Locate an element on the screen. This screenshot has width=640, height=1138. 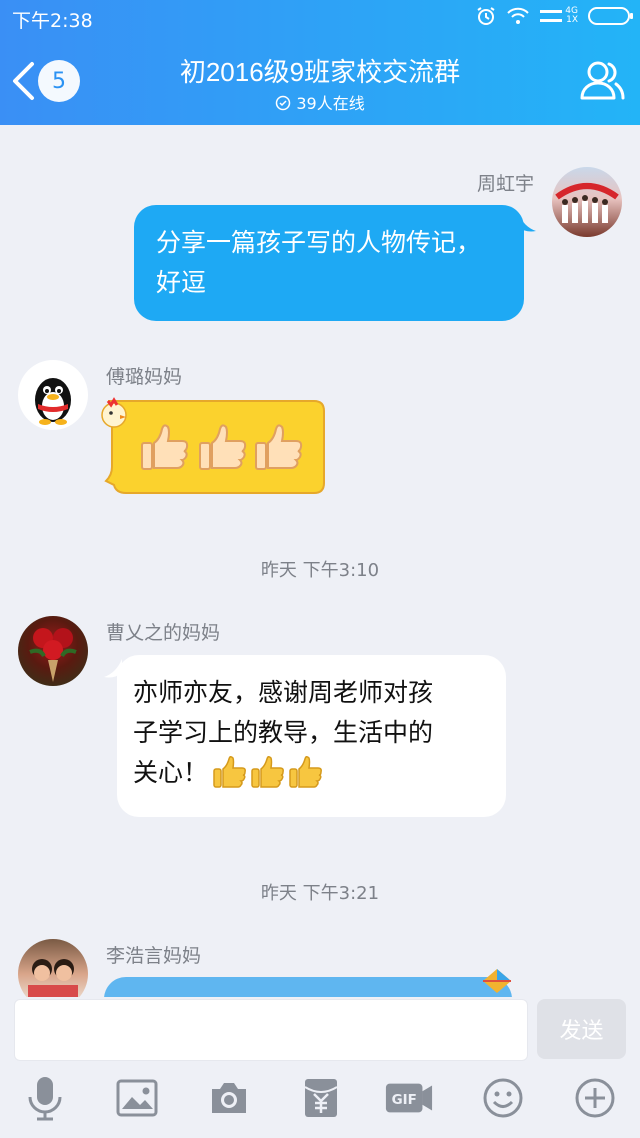
emoji-icon is located at coordinates (503, 1098).